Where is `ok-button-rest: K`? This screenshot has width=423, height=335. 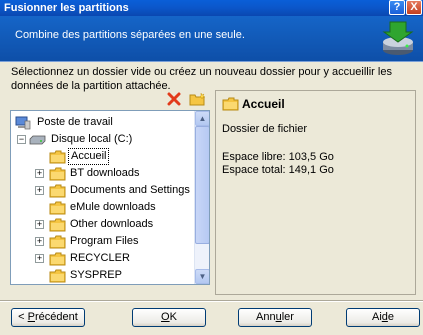
ok-button-rest: K is located at coordinates (173, 317).